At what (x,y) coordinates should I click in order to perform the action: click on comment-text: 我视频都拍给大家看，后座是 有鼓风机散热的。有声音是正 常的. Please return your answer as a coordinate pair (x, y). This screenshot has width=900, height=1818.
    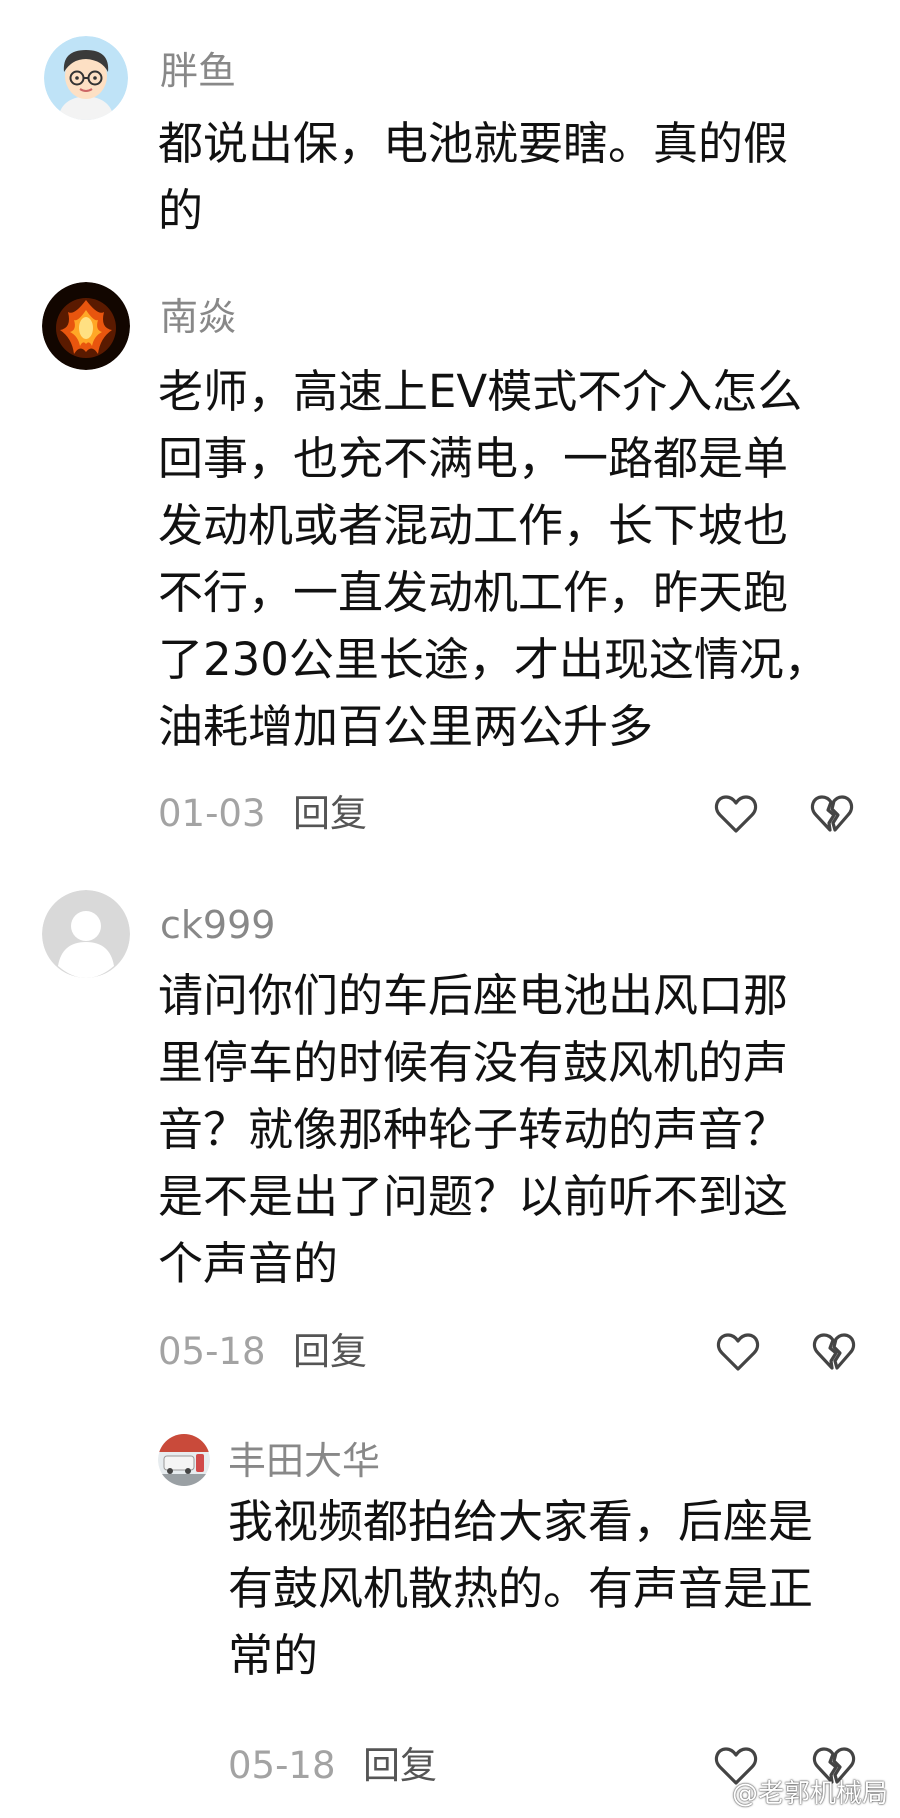
    Looking at the image, I should click on (520, 1588).